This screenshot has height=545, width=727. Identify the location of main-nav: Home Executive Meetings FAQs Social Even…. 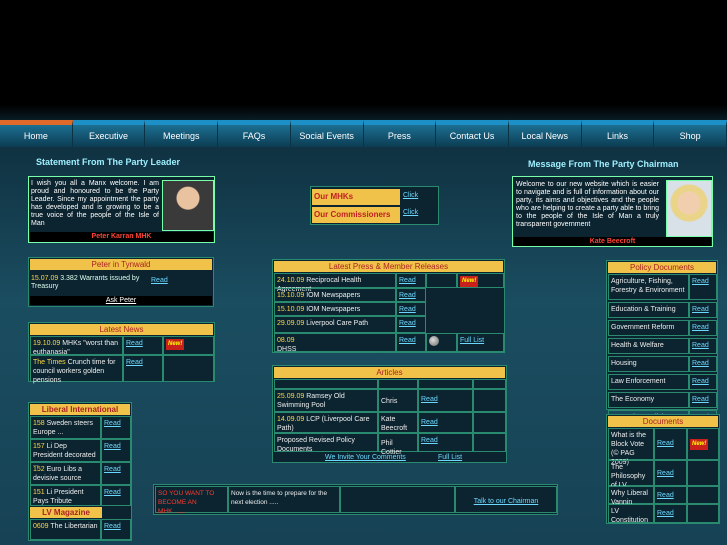
(363, 133).